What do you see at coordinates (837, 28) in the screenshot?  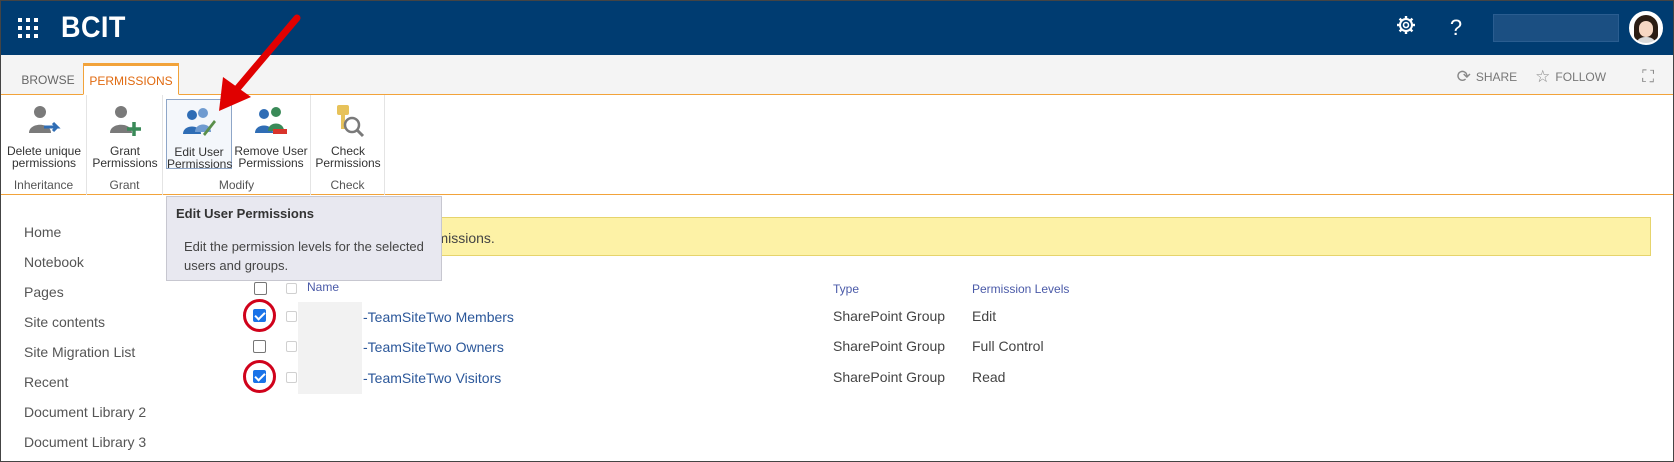 I see `suite-bar: BCIT ?` at bounding box center [837, 28].